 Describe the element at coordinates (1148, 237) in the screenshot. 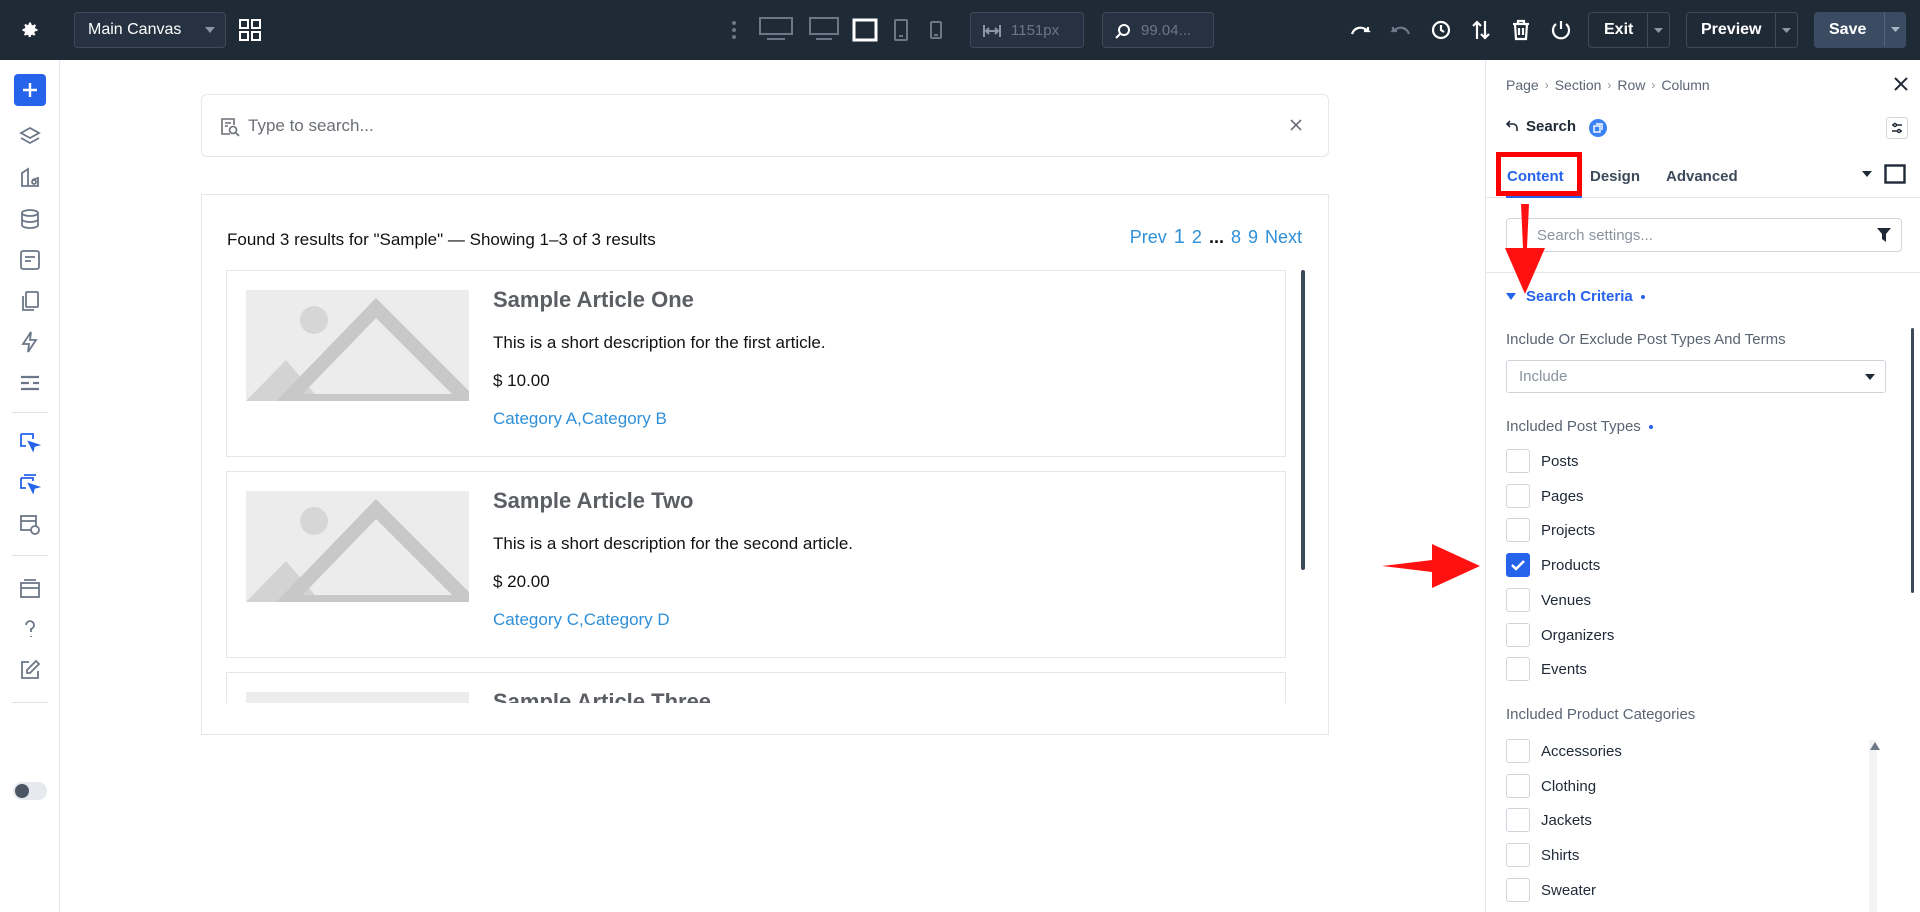

I see `pagination-prev: Prev` at that location.